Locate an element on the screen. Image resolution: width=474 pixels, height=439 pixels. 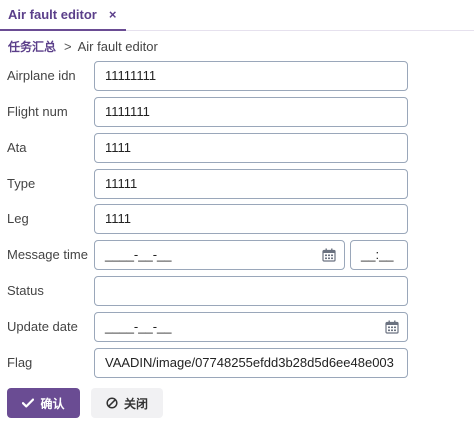
message-time-time-field: __:__ is located at coordinates (379, 255).